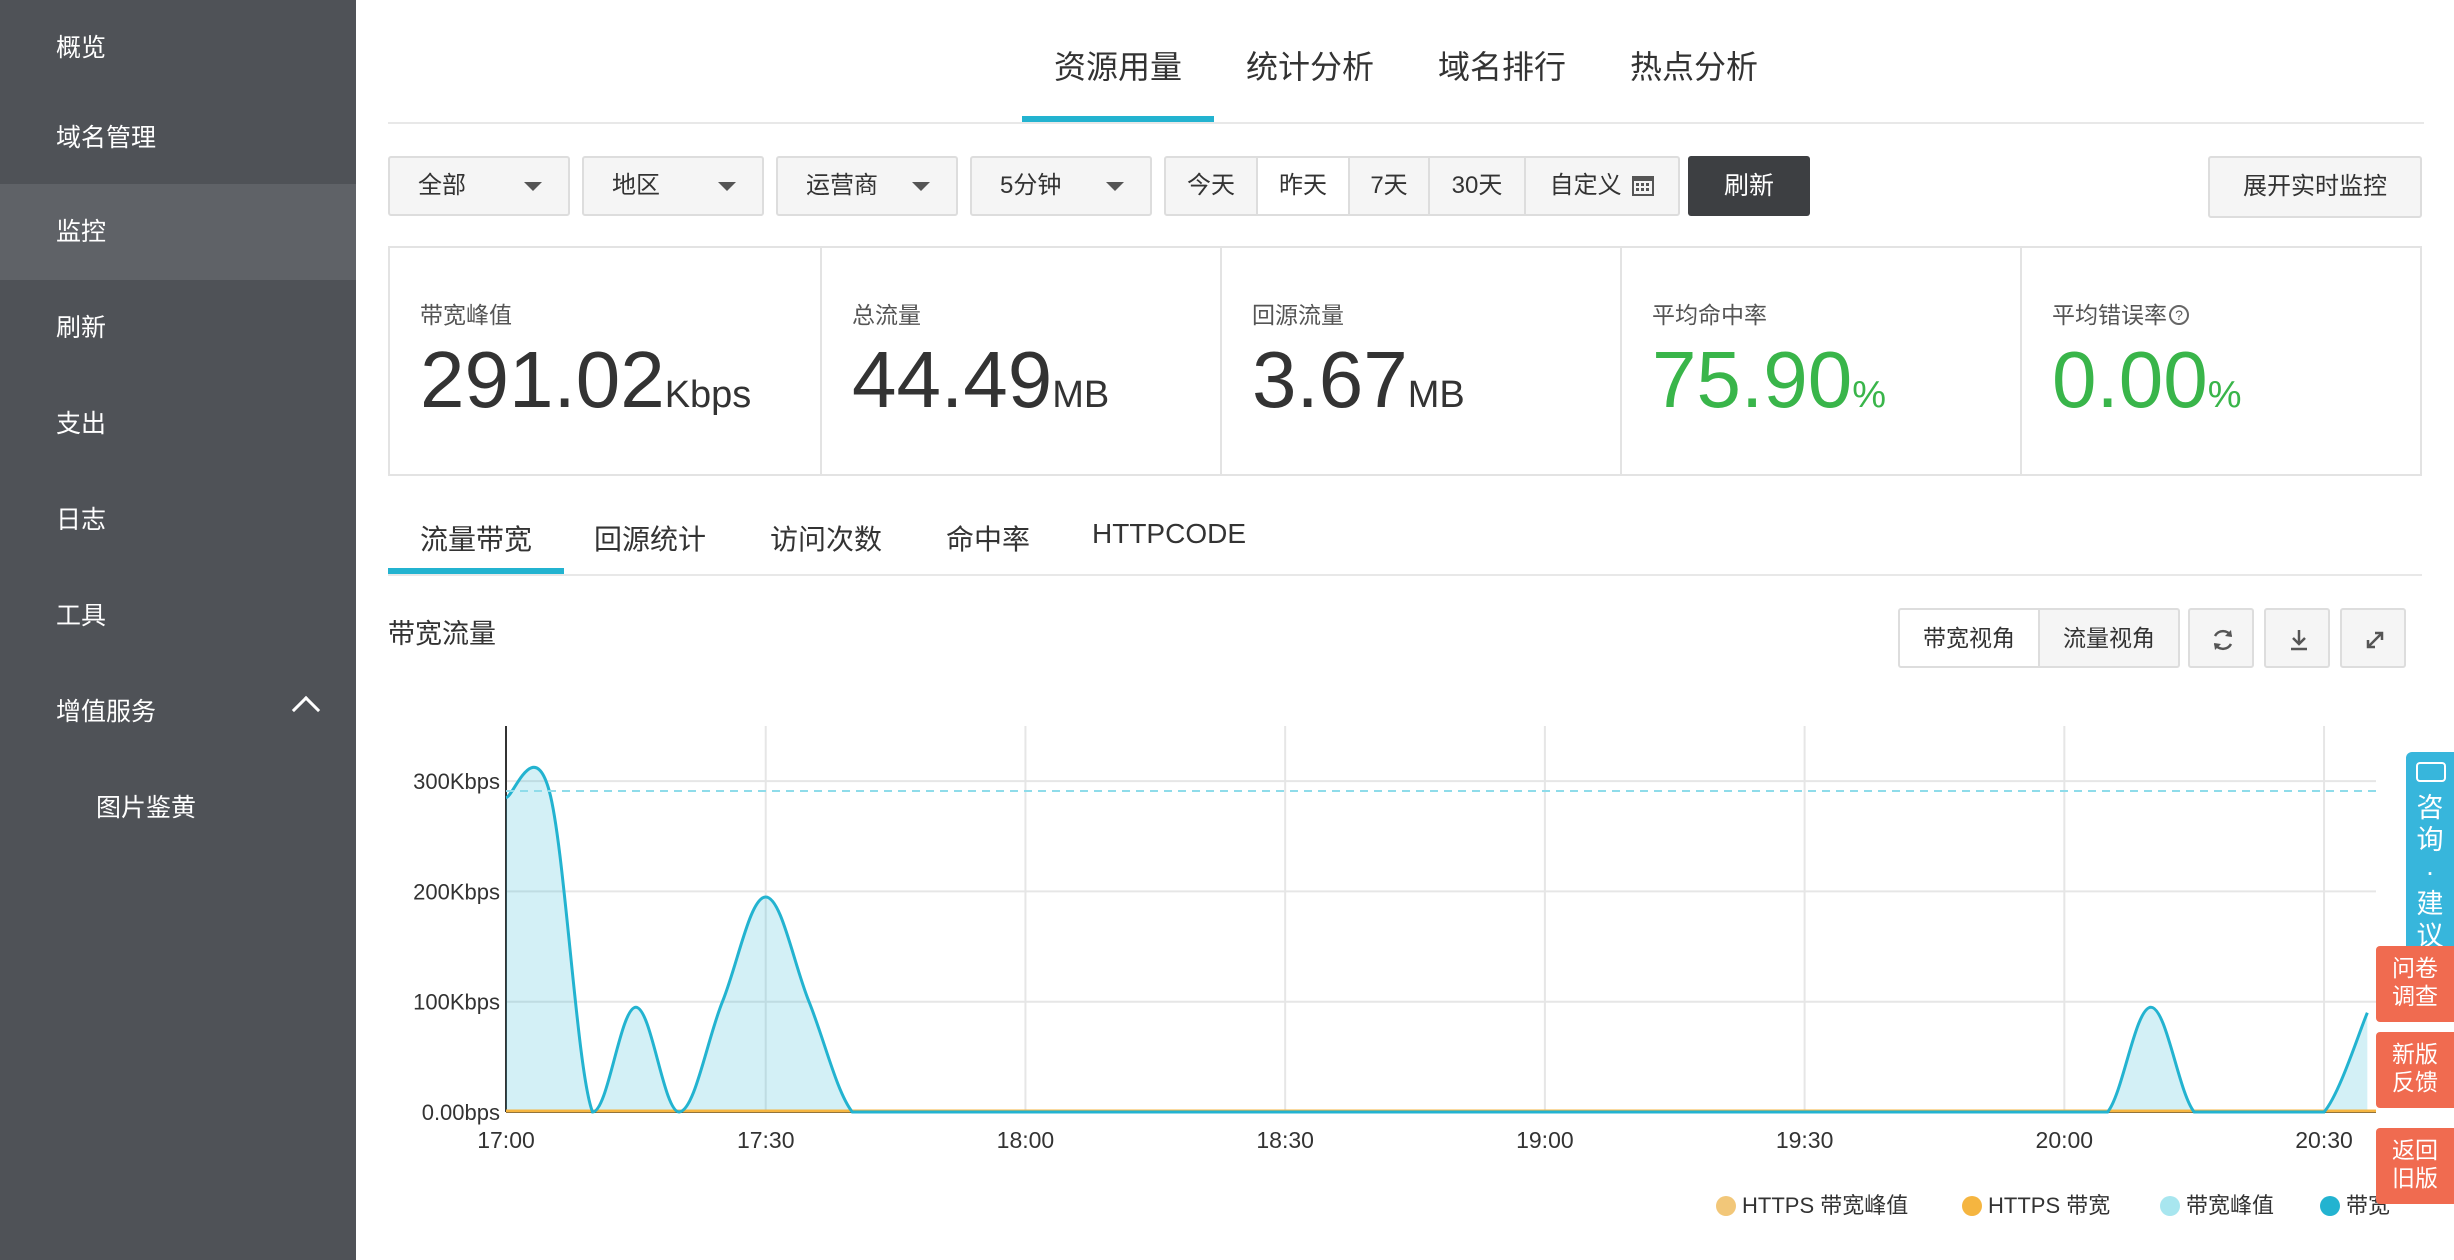 Image resolution: width=2454 pixels, height=1260 pixels. I want to click on x-tick-label: 17:00, so click(506, 1140).